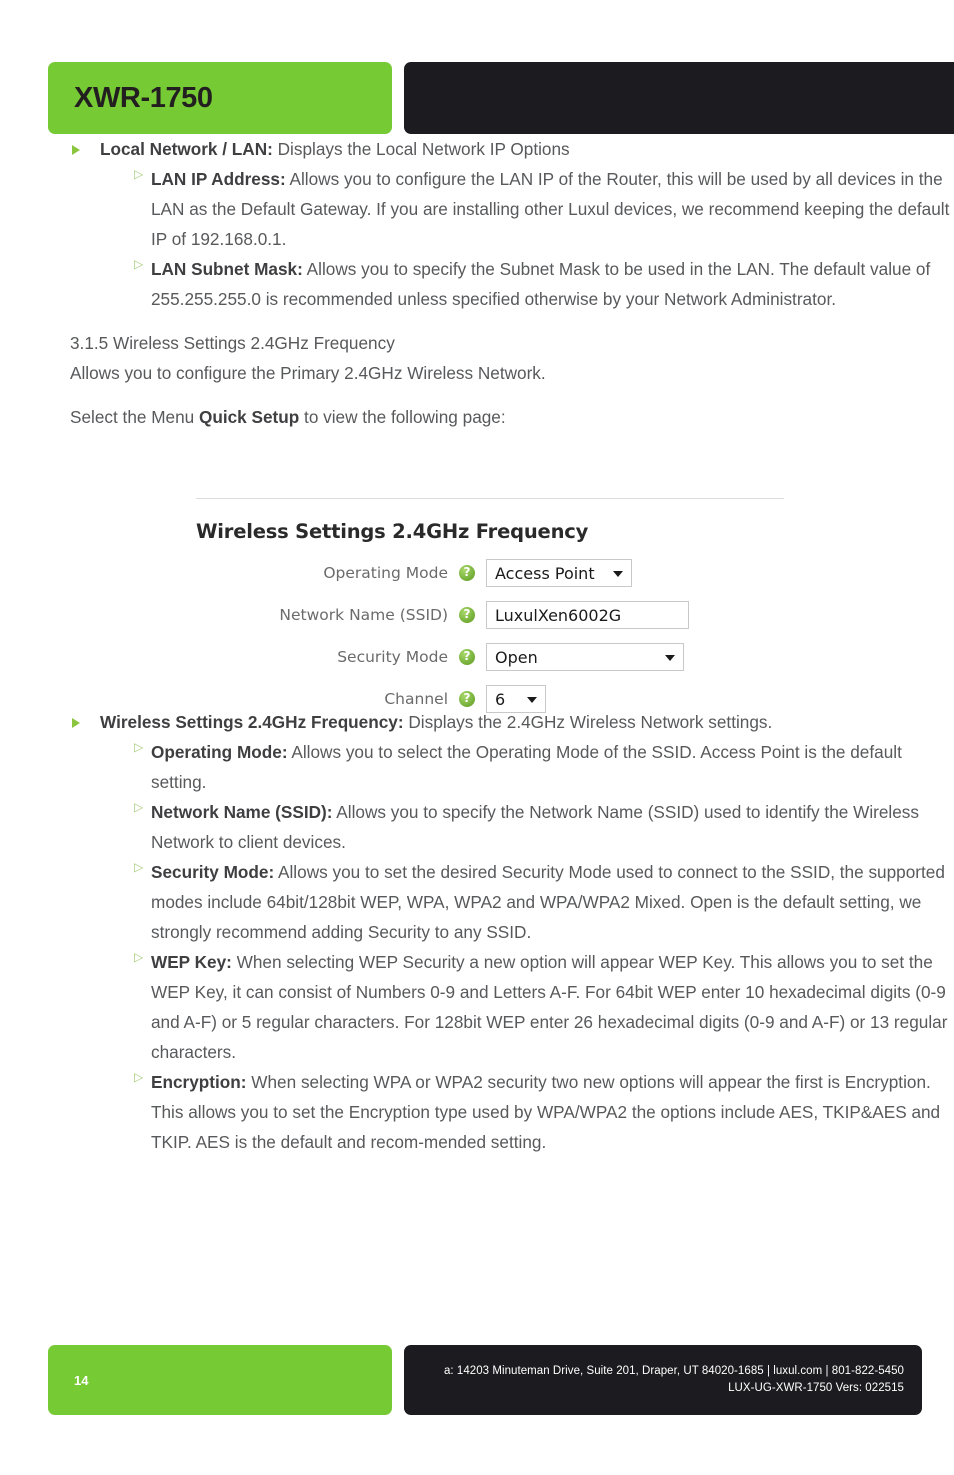  What do you see at coordinates (186, 149) in the screenshot?
I see `list-item-label: Local Network / LAN:` at bounding box center [186, 149].